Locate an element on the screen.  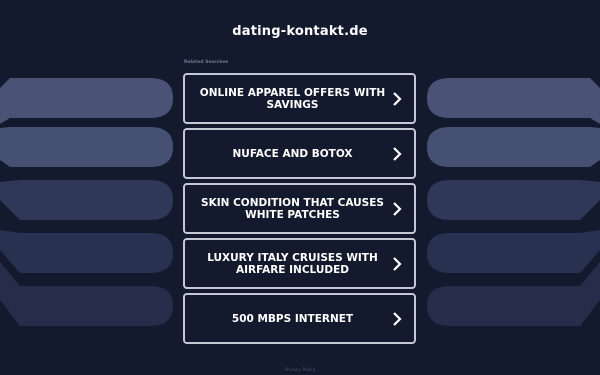
related-link-label: NUFACE AND BOTOX is located at coordinates (292, 153).